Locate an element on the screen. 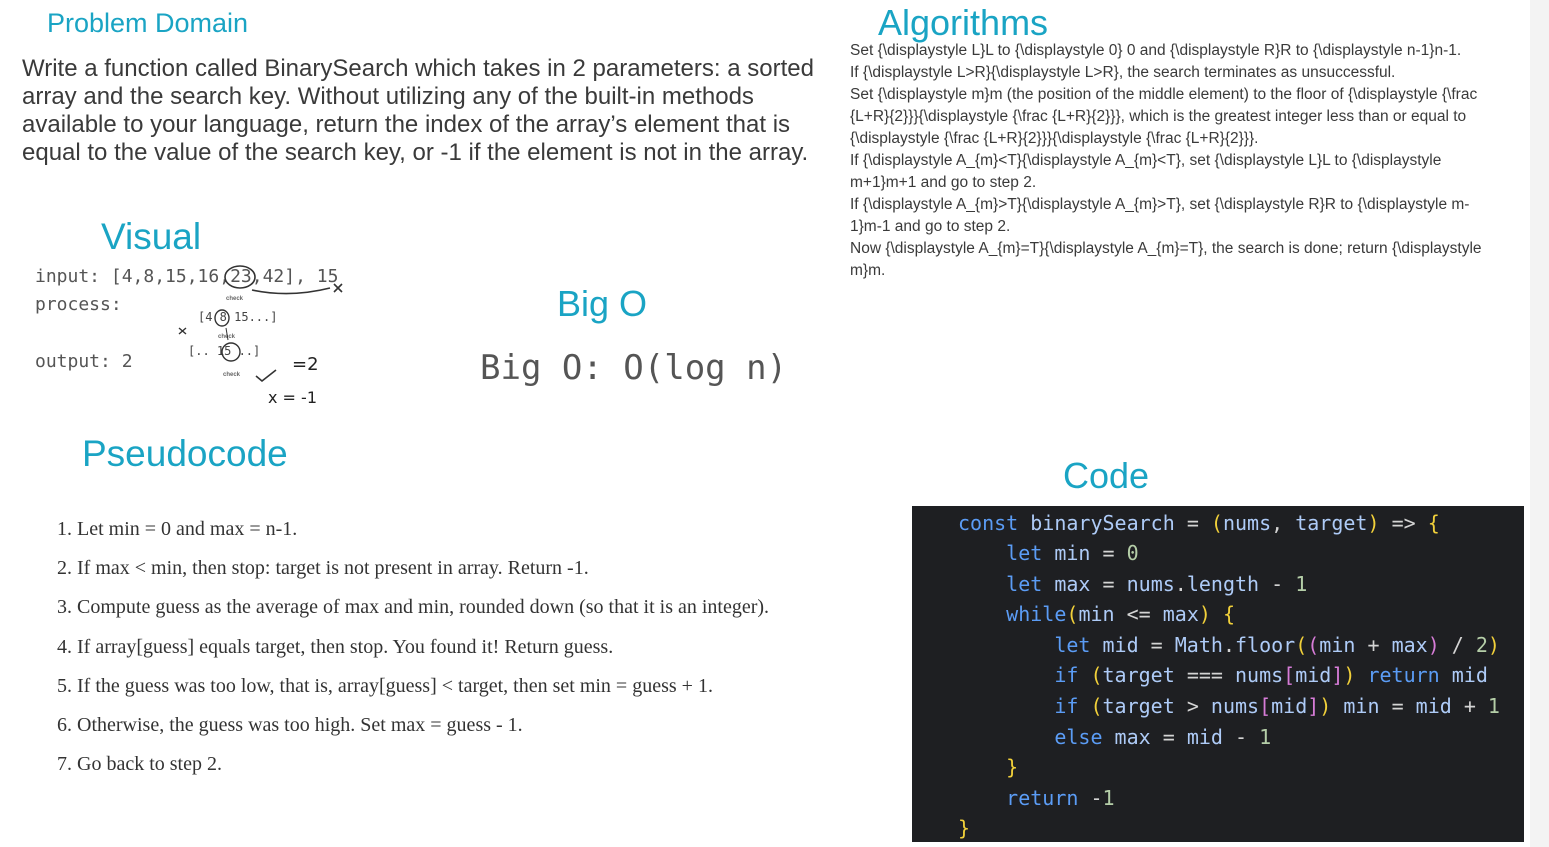 The height and width of the screenshot is (847, 1549). code-line: let mid = Math.floor((min + max) / 2) is located at coordinates (1277, 645).